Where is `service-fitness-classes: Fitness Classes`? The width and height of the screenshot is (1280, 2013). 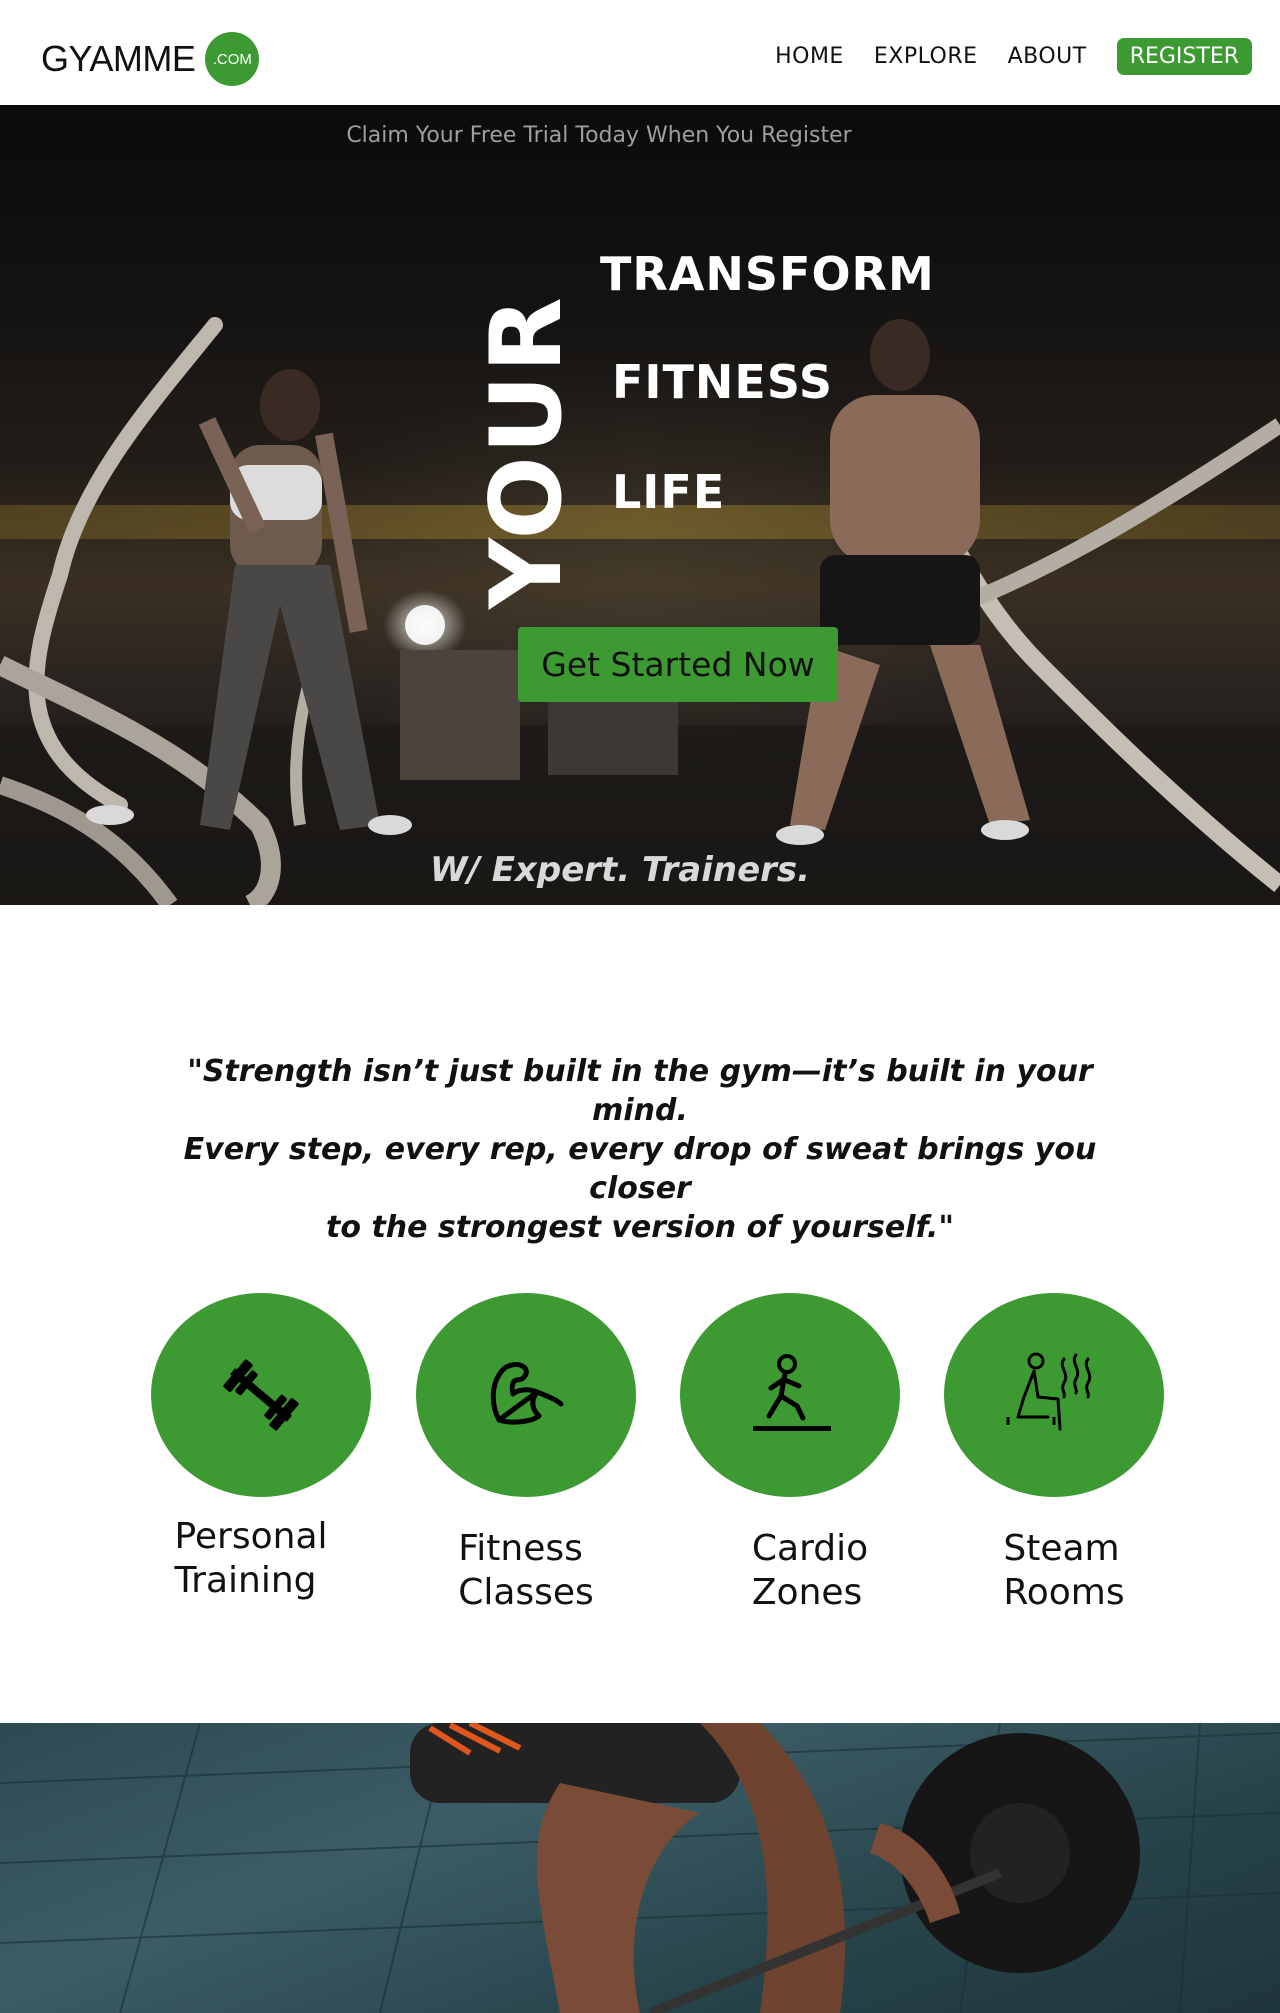 service-fitness-classes: Fitness Classes is located at coordinates (526, 1454).